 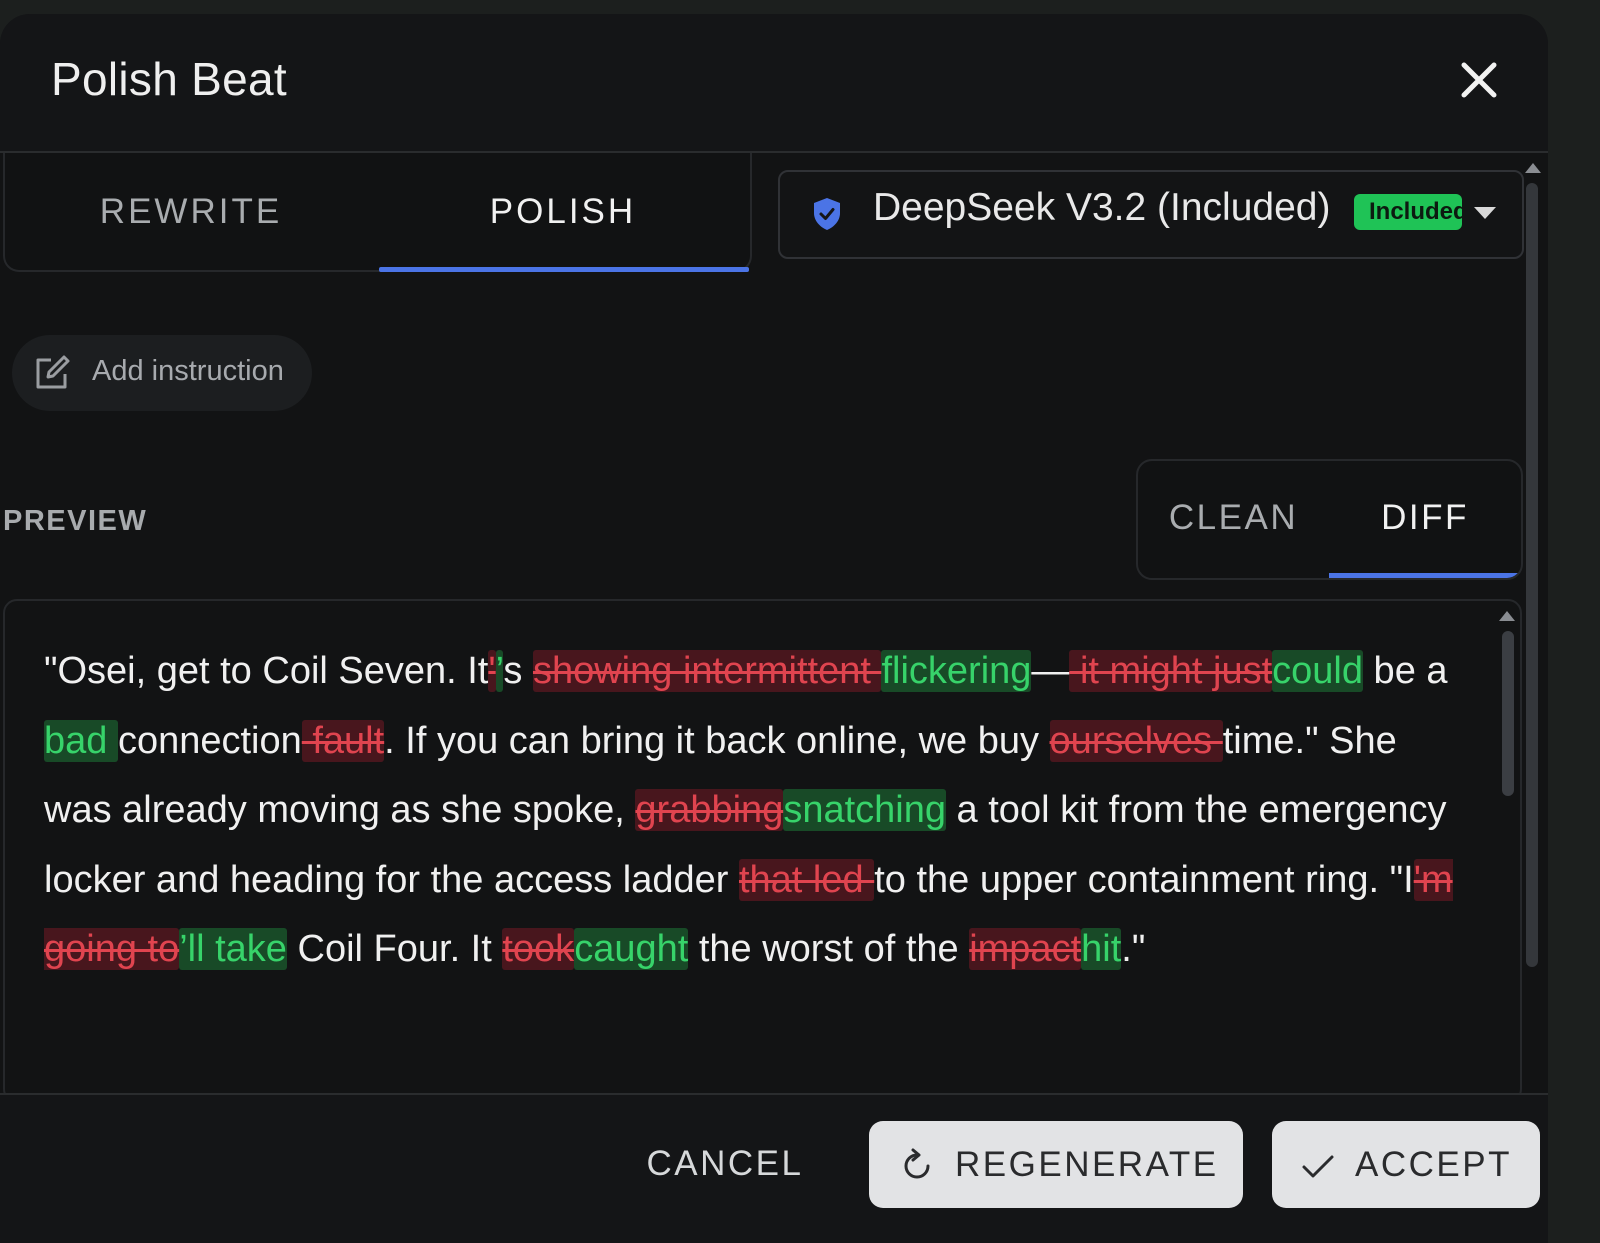 What do you see at coordinates (209, 740) in the screenshot?
I see `unchanged-text: connection` at bounding box center [209, 740].